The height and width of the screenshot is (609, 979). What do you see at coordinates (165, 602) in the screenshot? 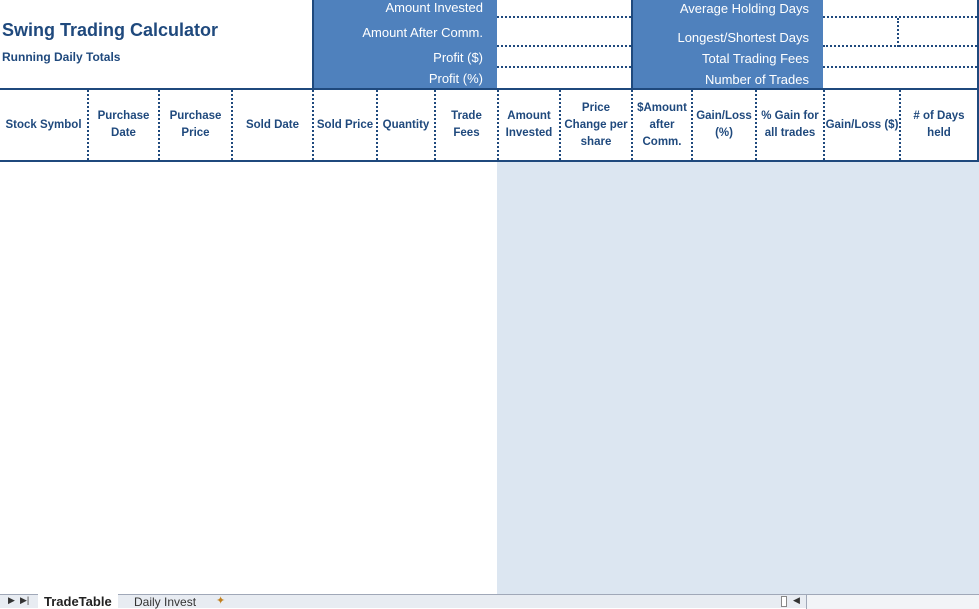
I see `sheet-tab-daily-invest: Daily Invest` at bounding box center [165, 602].